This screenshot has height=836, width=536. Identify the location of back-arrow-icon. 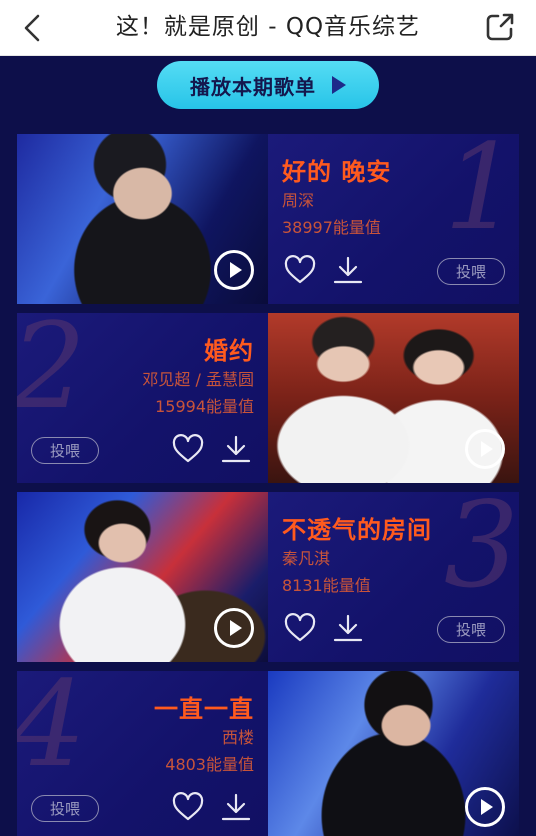
(34, 28).